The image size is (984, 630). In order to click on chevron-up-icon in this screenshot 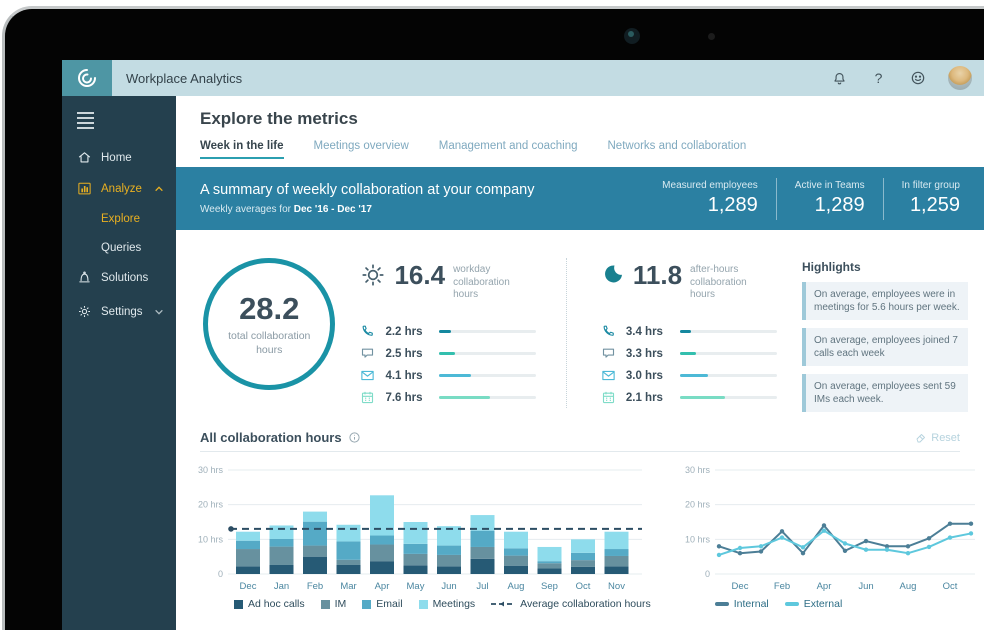, I will do `click(159, 189)`.